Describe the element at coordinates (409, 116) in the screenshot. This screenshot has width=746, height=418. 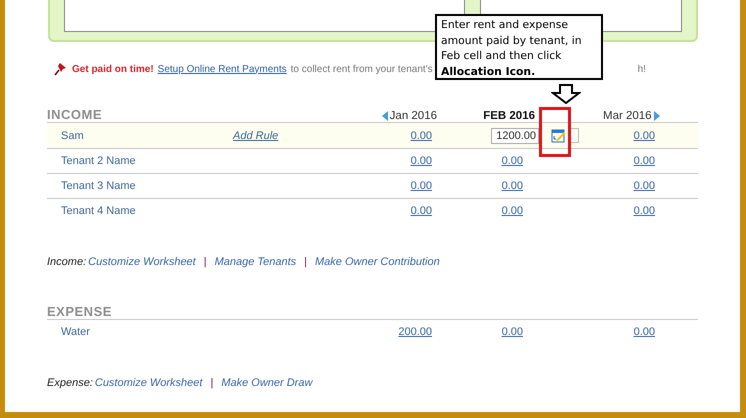
I see `month-header: Jan 2016` at that location.